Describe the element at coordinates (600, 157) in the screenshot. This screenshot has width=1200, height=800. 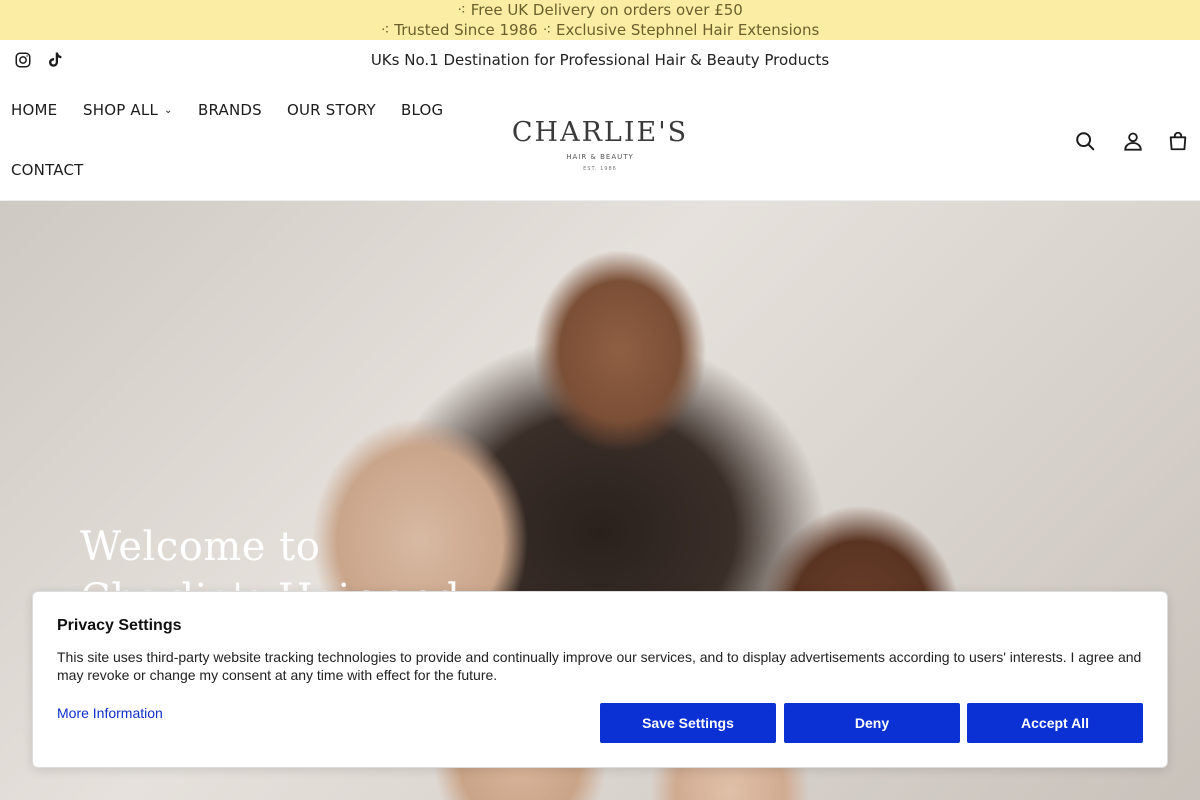
I see `logo-subtitle: HAIR & BEAUTY` at that location.